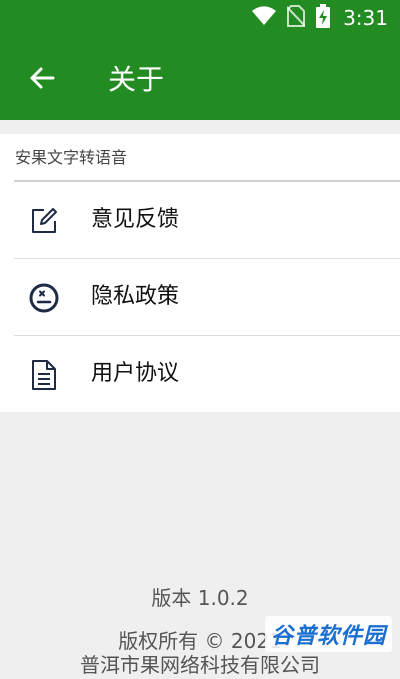  What do you see at coordinates (200, 297) in the screenshot?
I see `privacy-policy-item: 隐私政策` at bounding box center [200, 297].